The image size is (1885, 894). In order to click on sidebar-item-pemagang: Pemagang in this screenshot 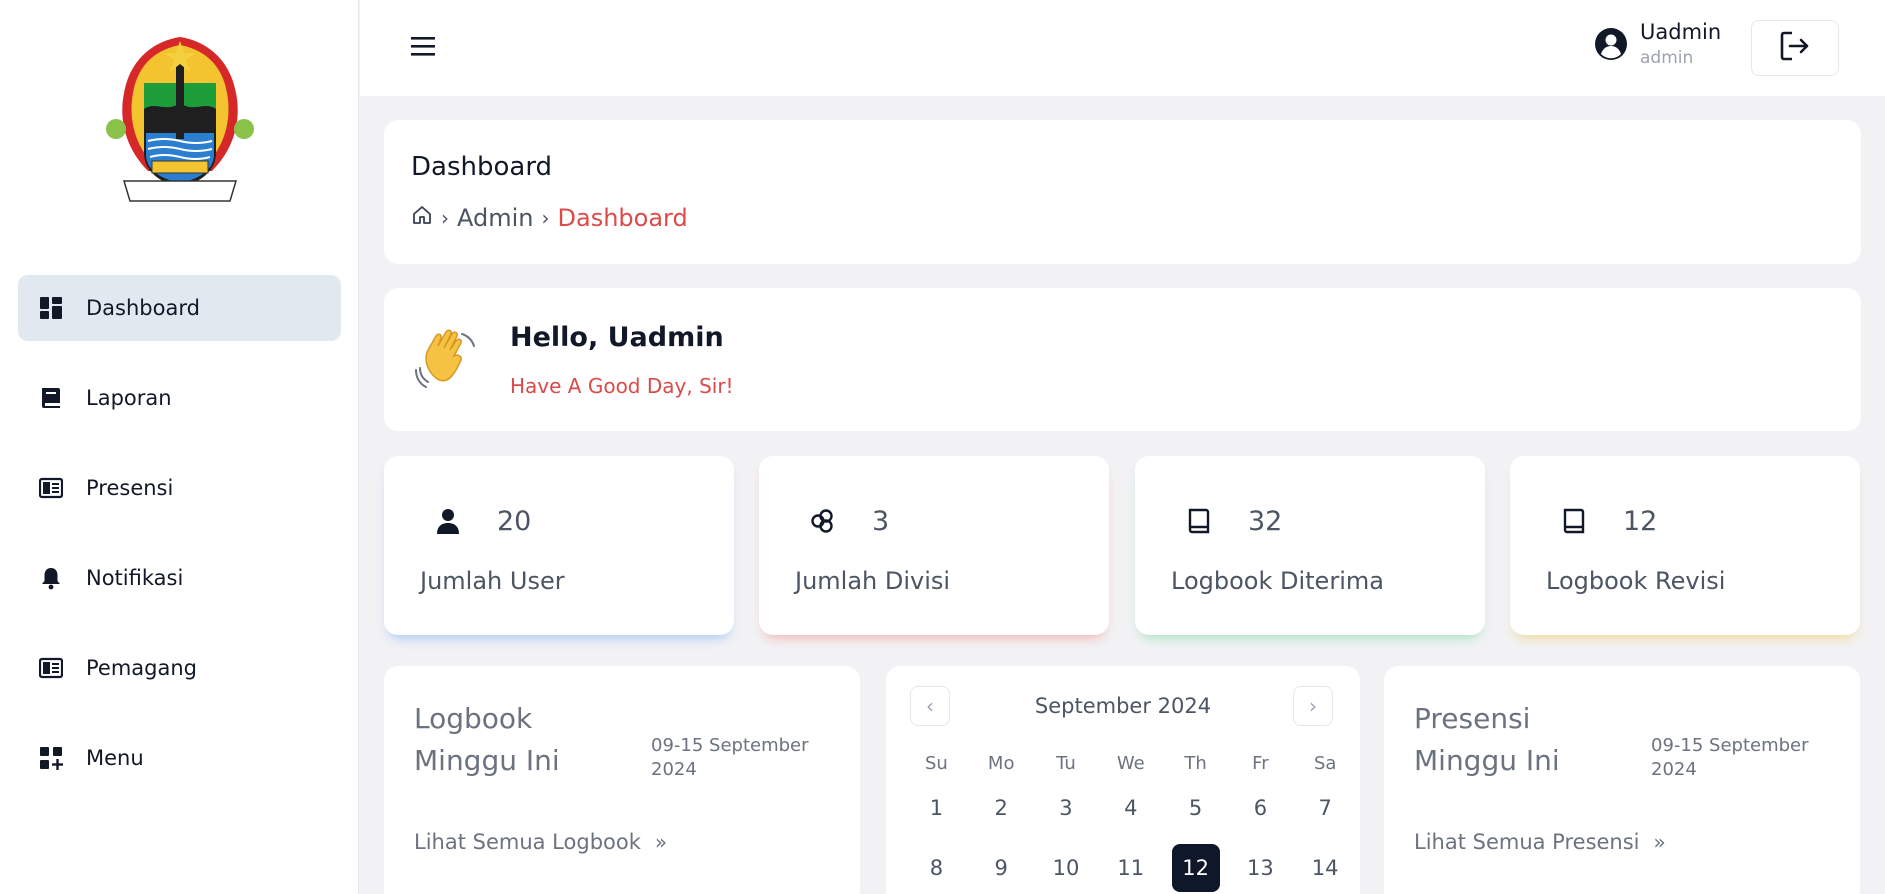, I will do `click(179, 668)`.